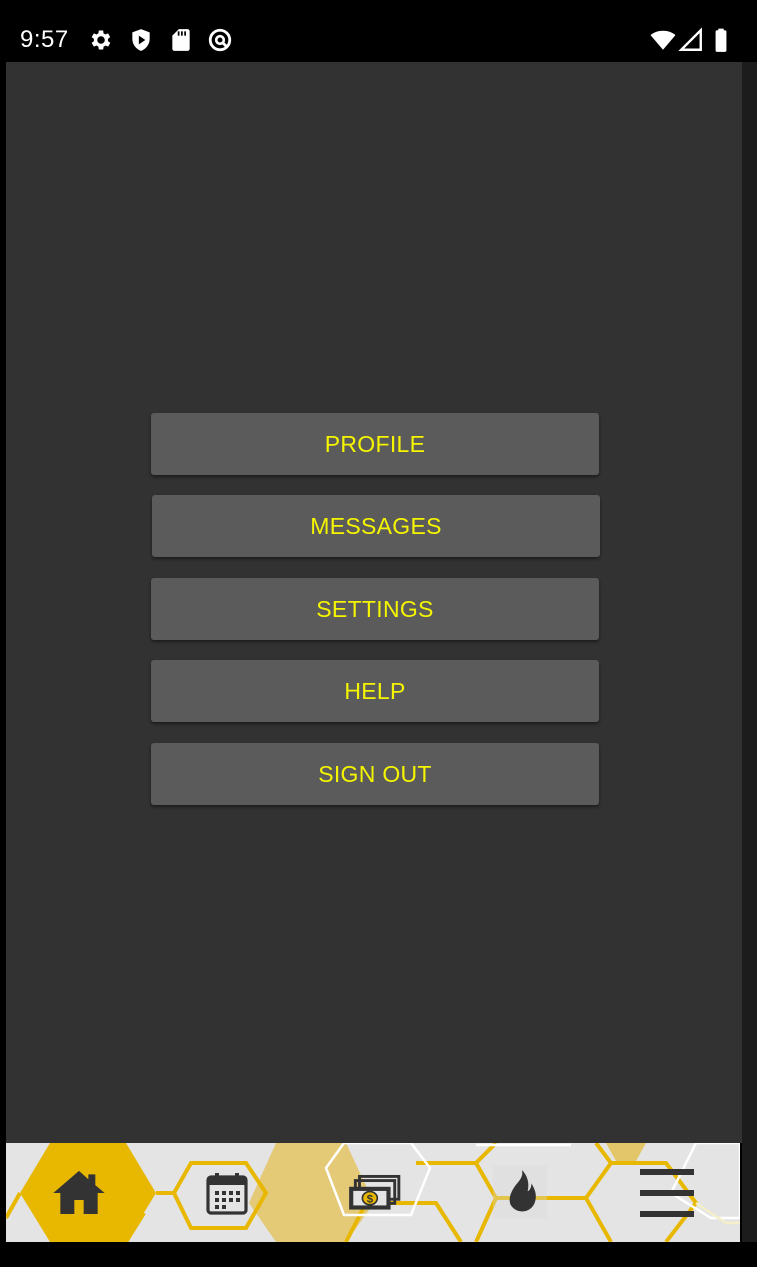 The width and height of the screenshot is (757, 1267). What do you see at coordinates (375, 609) in the screenshot?
I see `settings-button: SETTINGS` at bounding box center [375, 609].